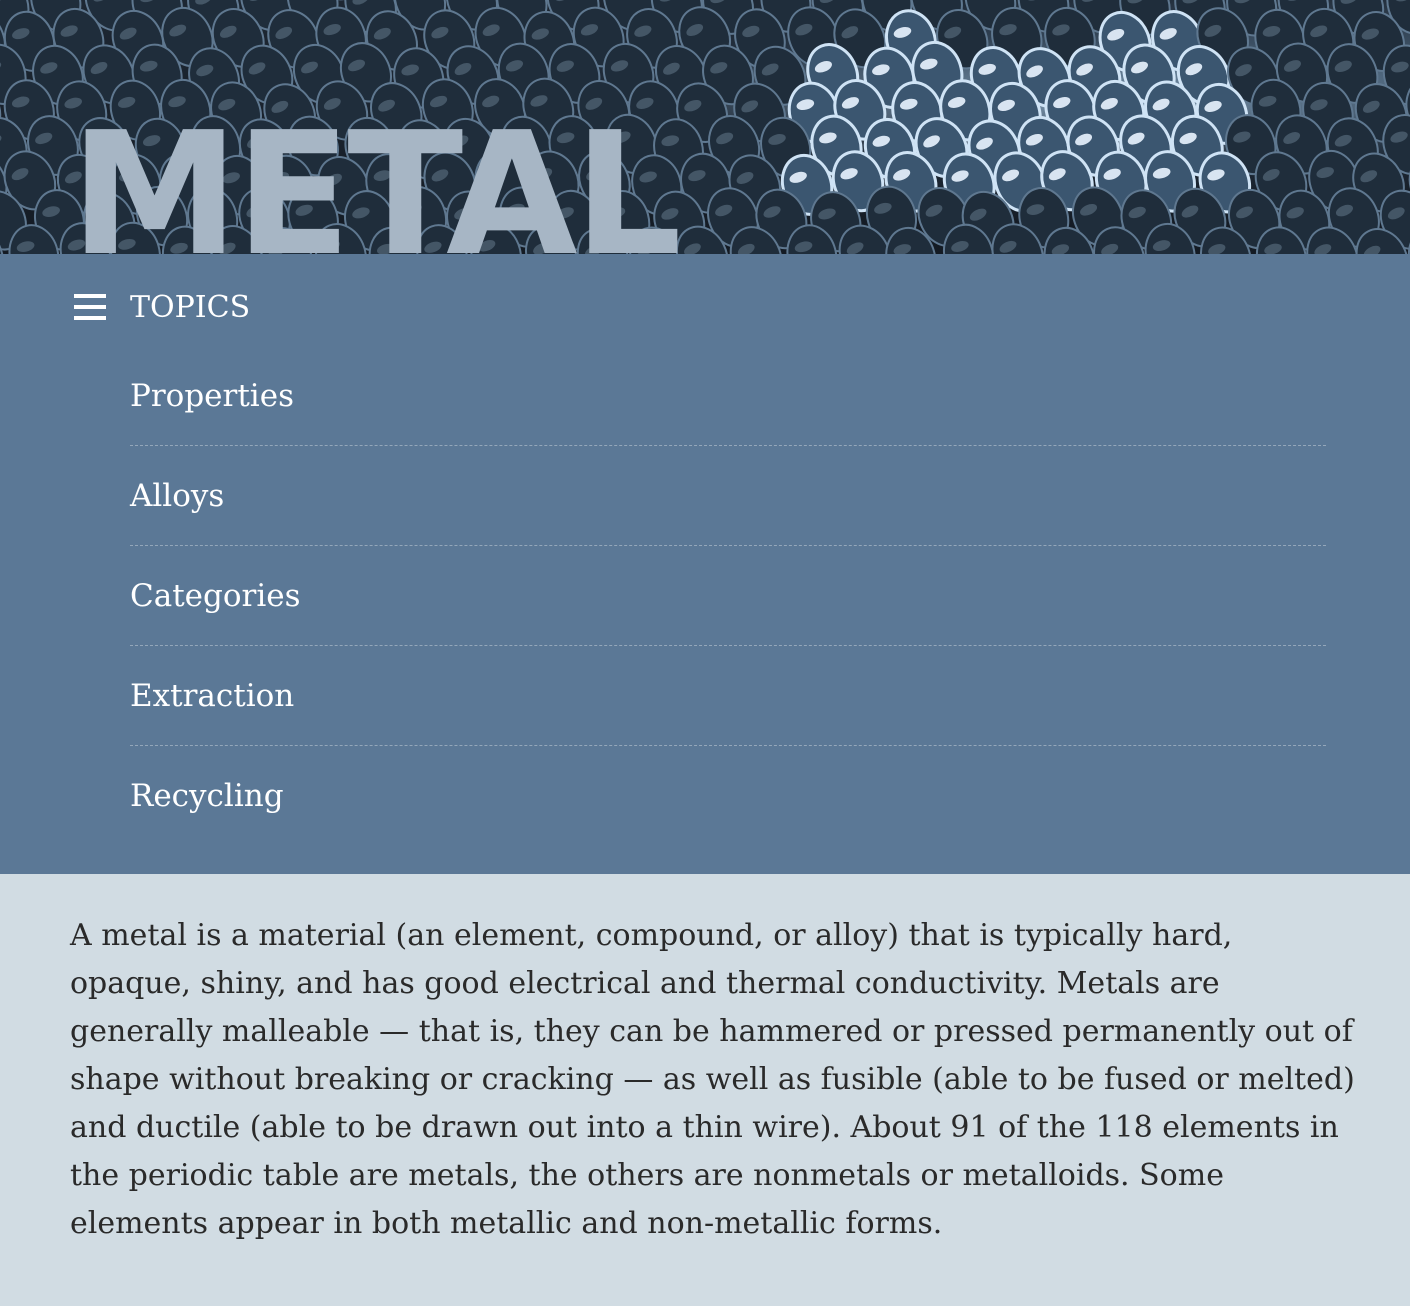  Describe the element at coordinates (212, 395) in the screenshot. I see `topic-label: Properties` at that location.